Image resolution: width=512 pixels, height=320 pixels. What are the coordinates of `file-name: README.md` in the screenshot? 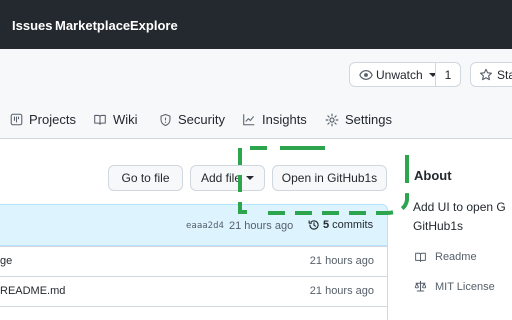 It's located at (32, 291).